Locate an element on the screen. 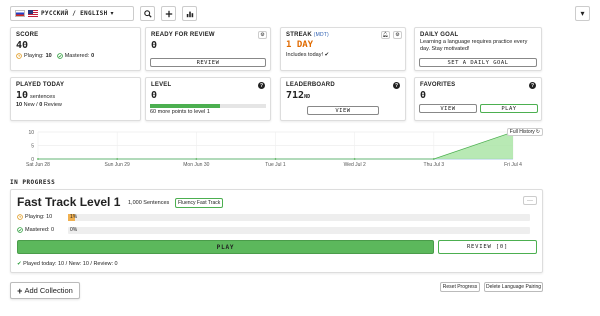 This screenshot has height=316, width=600. delete-language-pairing-button: Delete Language Pairing is located at coordinates (513, 287).